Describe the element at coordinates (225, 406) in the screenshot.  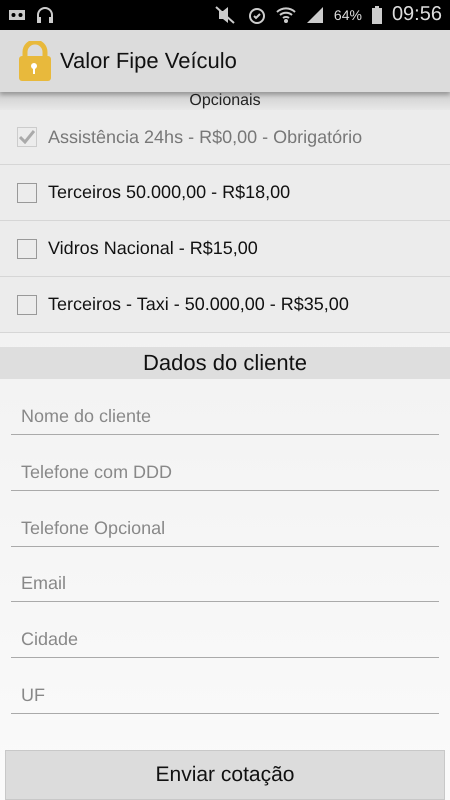
I see `input-field: Nome do cliente` at that location.